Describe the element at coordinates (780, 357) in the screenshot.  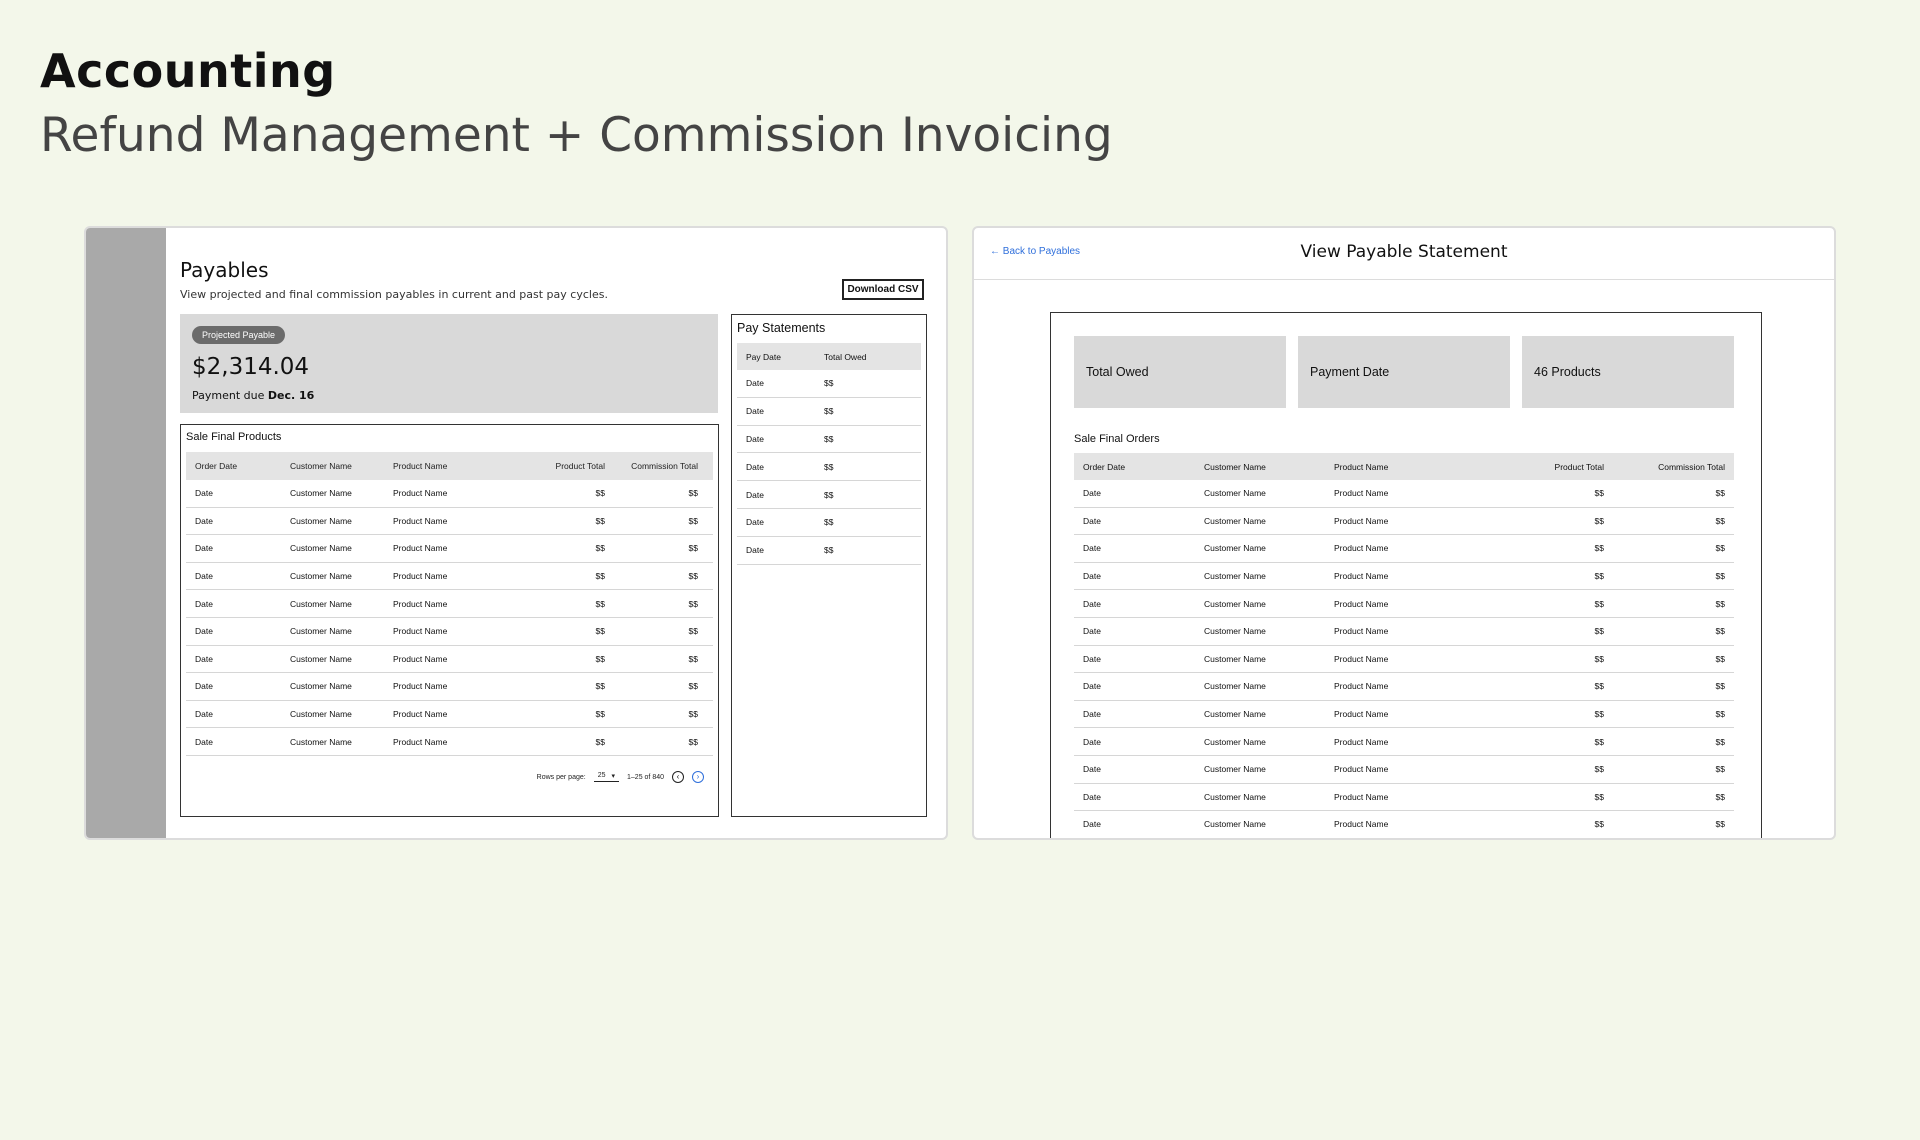
I see `column-header: Pay Date` at that location.